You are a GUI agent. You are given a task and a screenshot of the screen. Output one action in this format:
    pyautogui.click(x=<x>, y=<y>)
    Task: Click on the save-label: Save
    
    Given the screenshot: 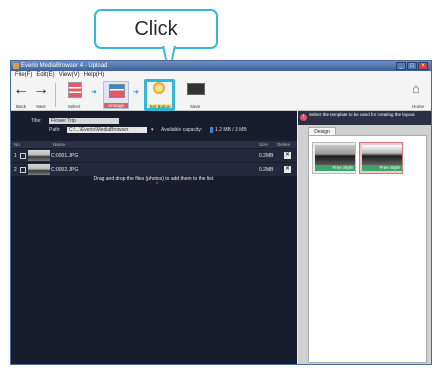 What is the action you would take?
    pyautogui.click(x=195, y=106)
    